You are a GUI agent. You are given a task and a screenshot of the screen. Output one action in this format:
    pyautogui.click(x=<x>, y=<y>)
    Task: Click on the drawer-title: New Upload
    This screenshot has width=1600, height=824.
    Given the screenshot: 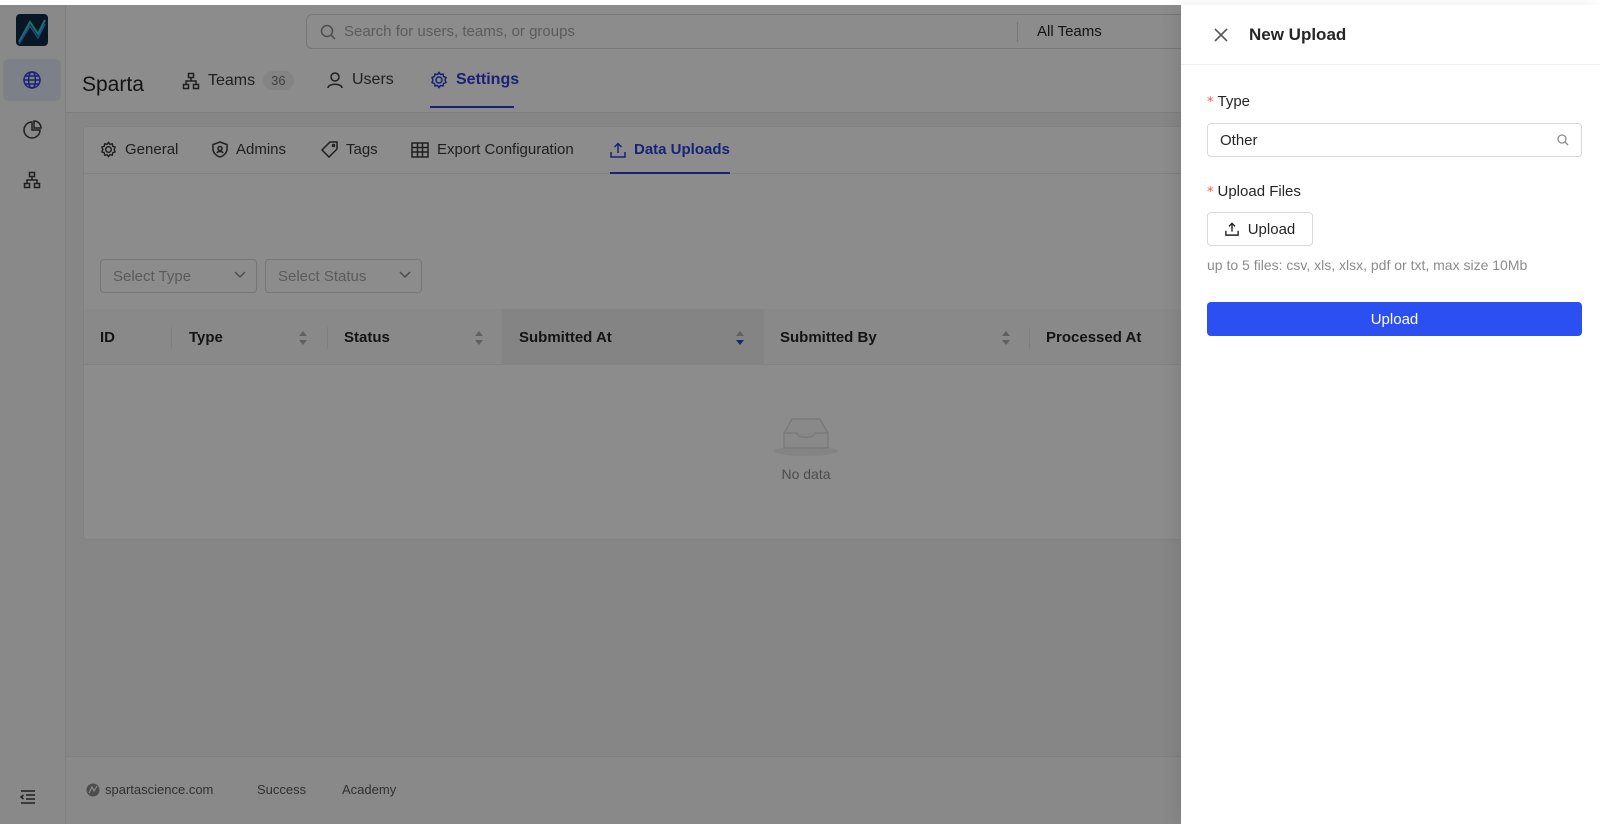 What is the action you would take?
    pyautogui.click(x=1298, y=34)
    